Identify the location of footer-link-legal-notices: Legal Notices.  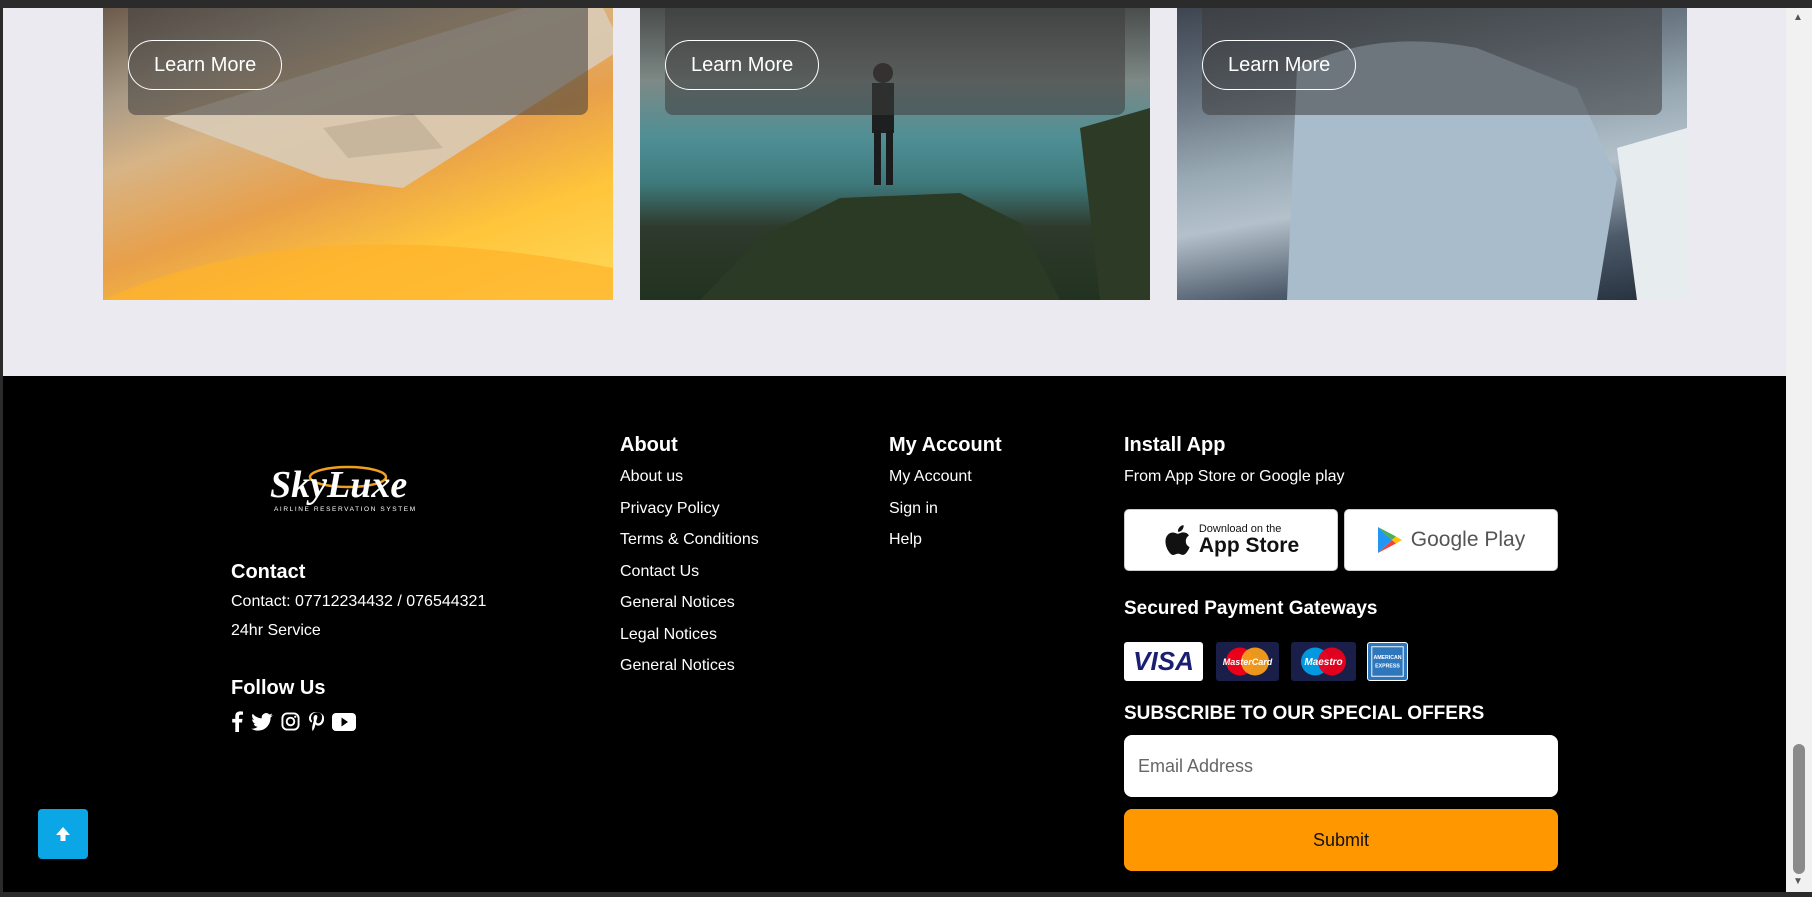
(668, 635).